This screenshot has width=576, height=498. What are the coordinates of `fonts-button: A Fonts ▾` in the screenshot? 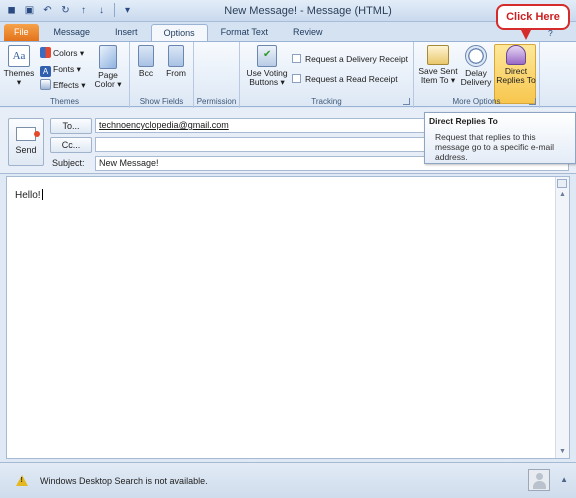 It's located at (60, 69).